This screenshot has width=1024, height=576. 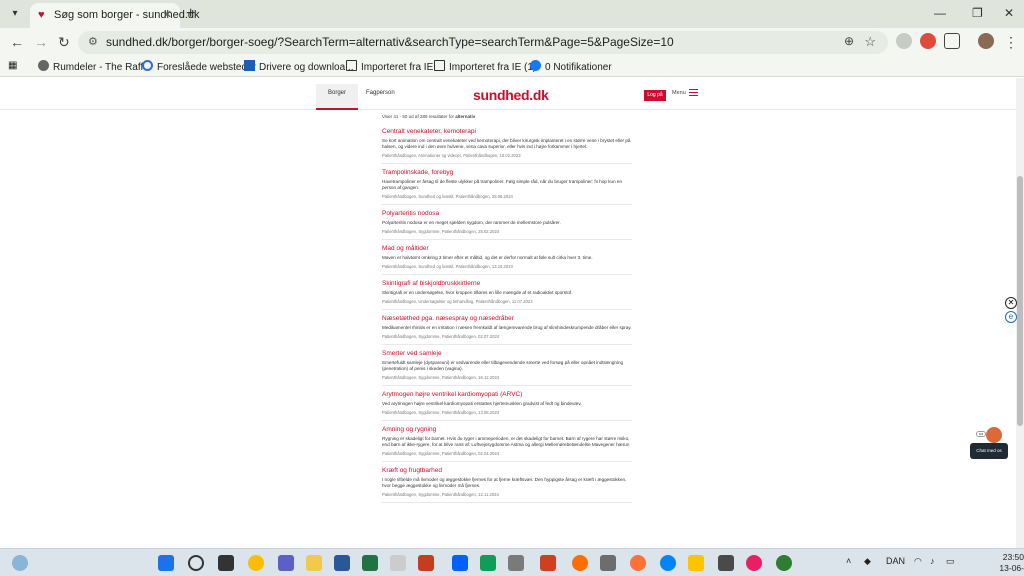 I want to click on tray-dropbox-icon: ◆, so click(x=867, y=561).